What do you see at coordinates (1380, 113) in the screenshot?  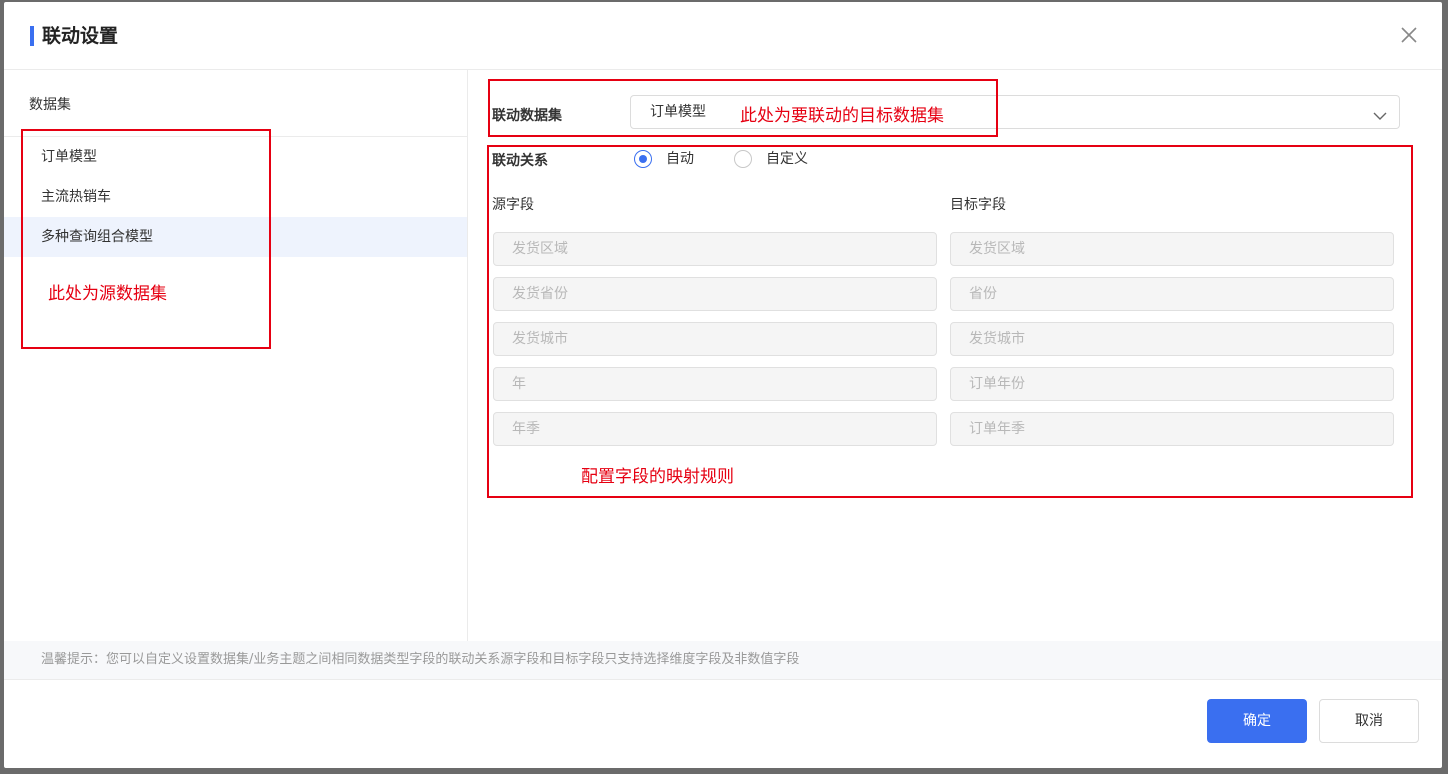 I see `chevron-down-icon` at bounding box center [1380, 113].